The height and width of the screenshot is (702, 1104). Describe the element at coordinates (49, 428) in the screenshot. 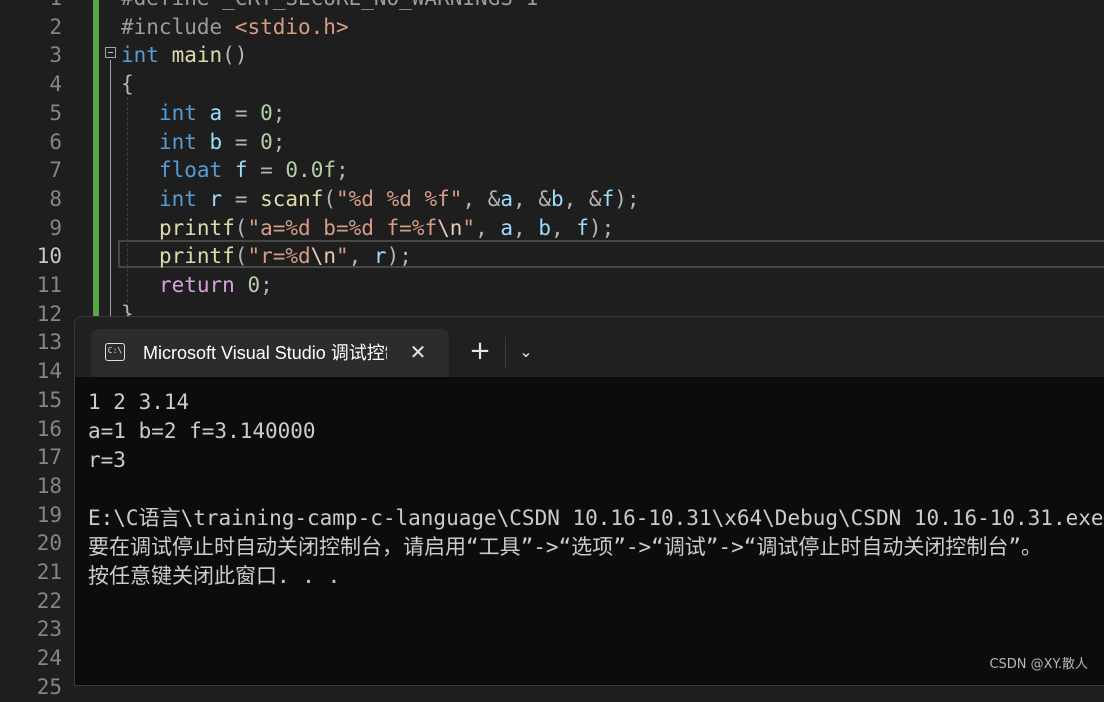

I see `line-number: 16` at that location.